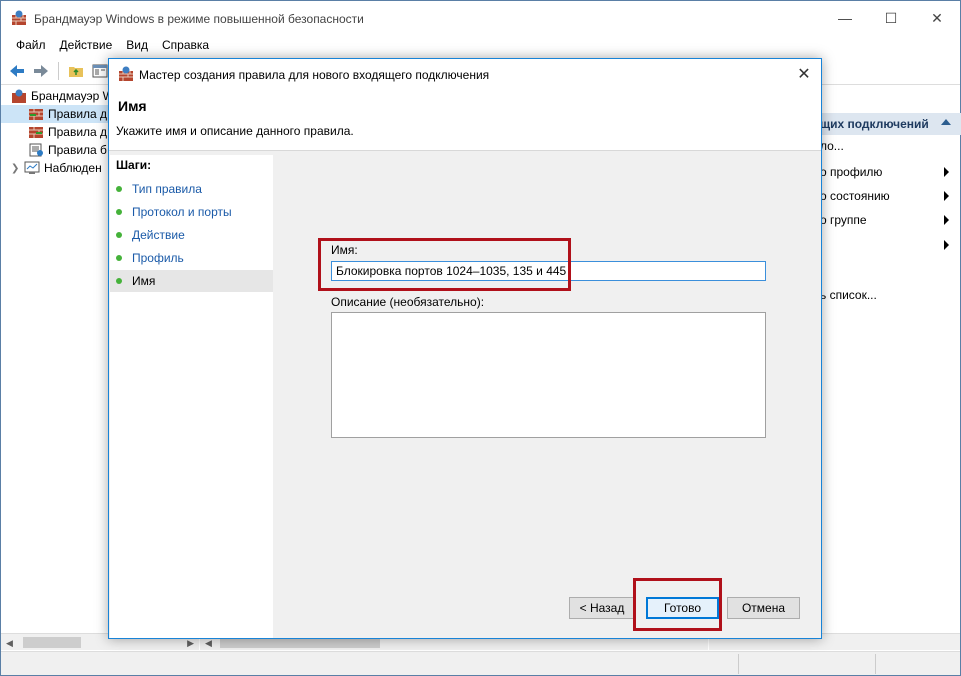  I want to click on status-bar, so click(480, 663).